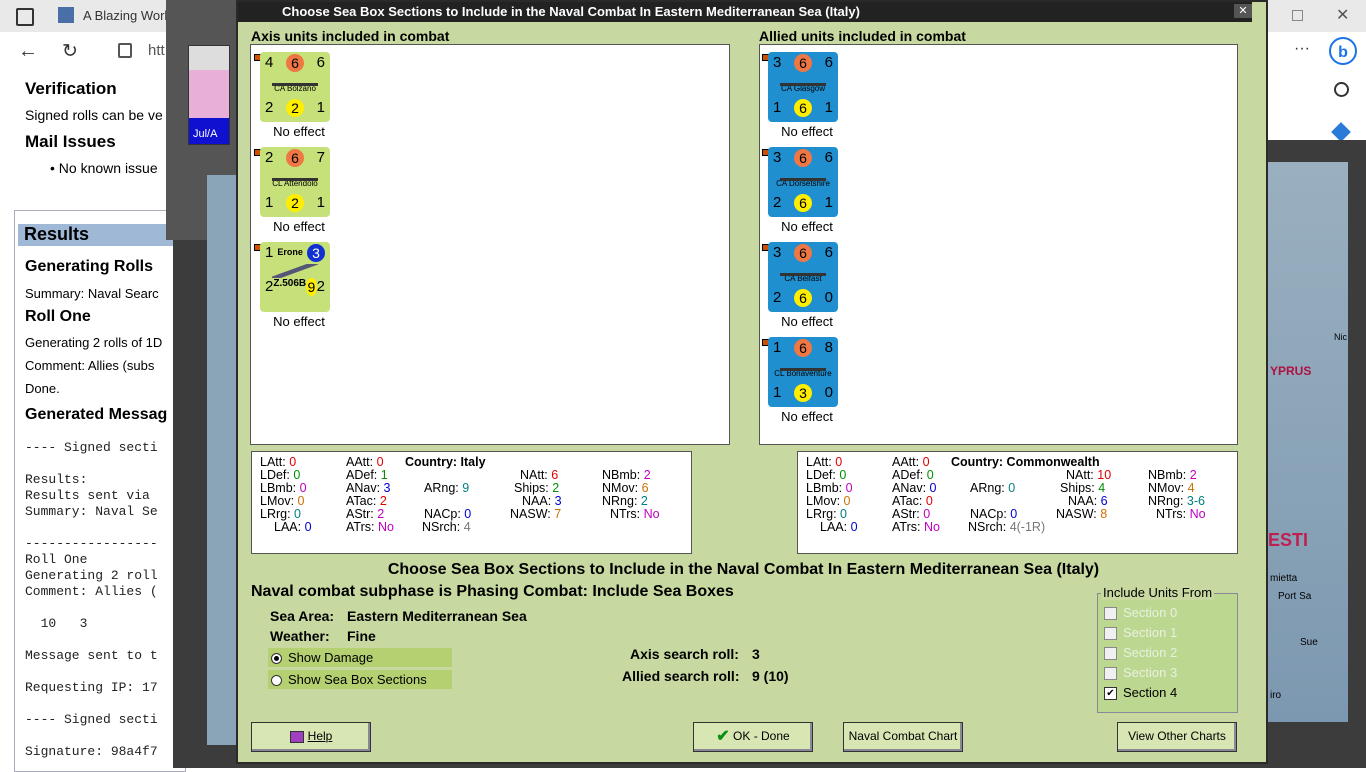  Describe the element at coordinates (350, 36) in the screenshot. I see `axis-header: Axis units included in combat` at that location.